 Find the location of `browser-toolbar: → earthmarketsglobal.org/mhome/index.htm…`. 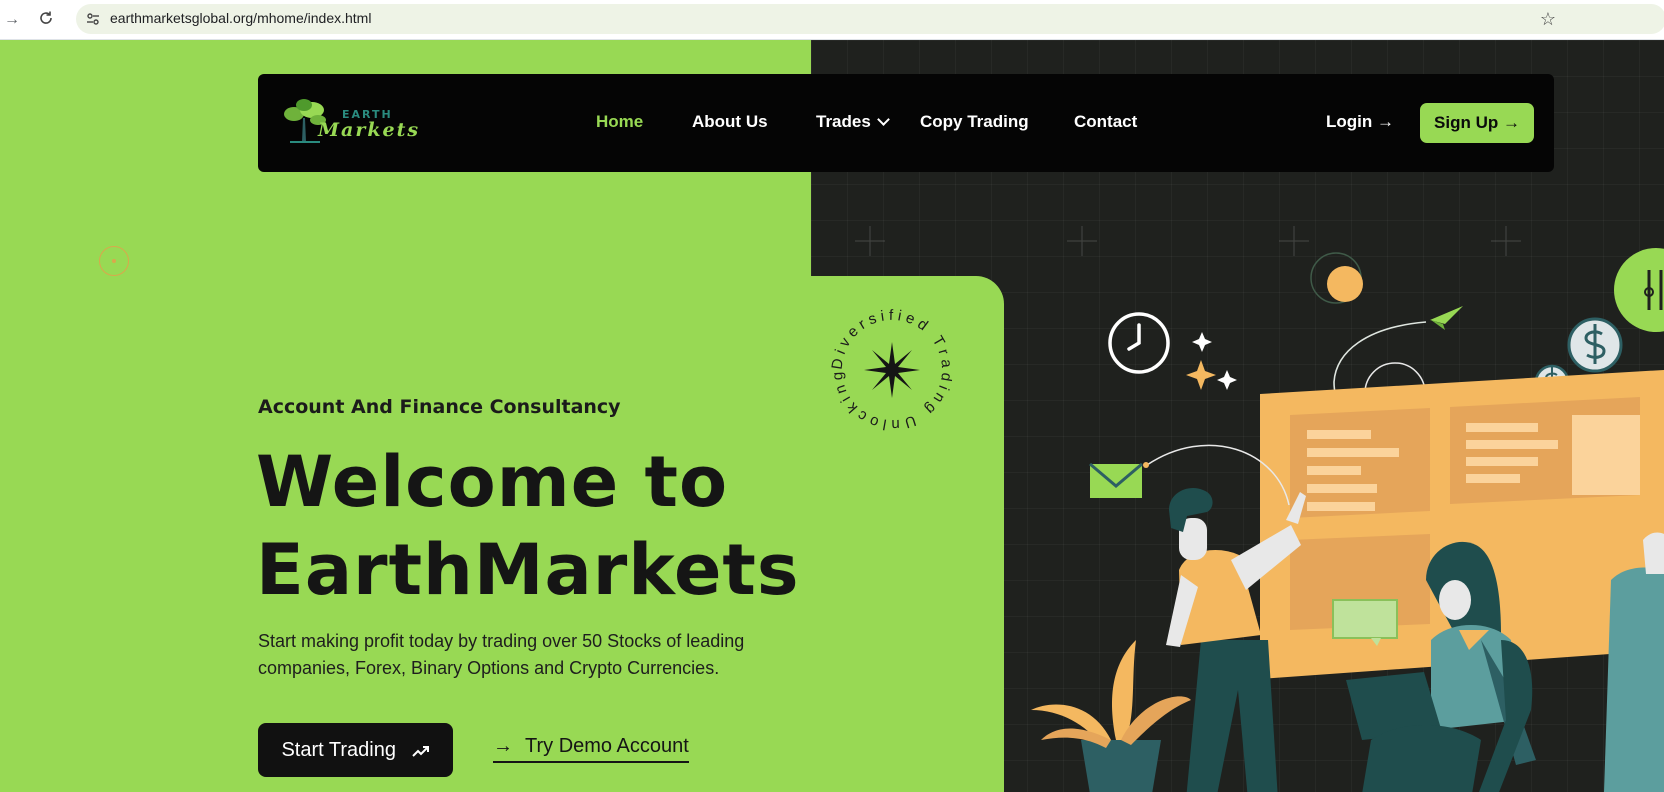

browser-toolbar: → earthmarketsglobal.org/mhome/index.htm… is located at coordinates (832, 20).